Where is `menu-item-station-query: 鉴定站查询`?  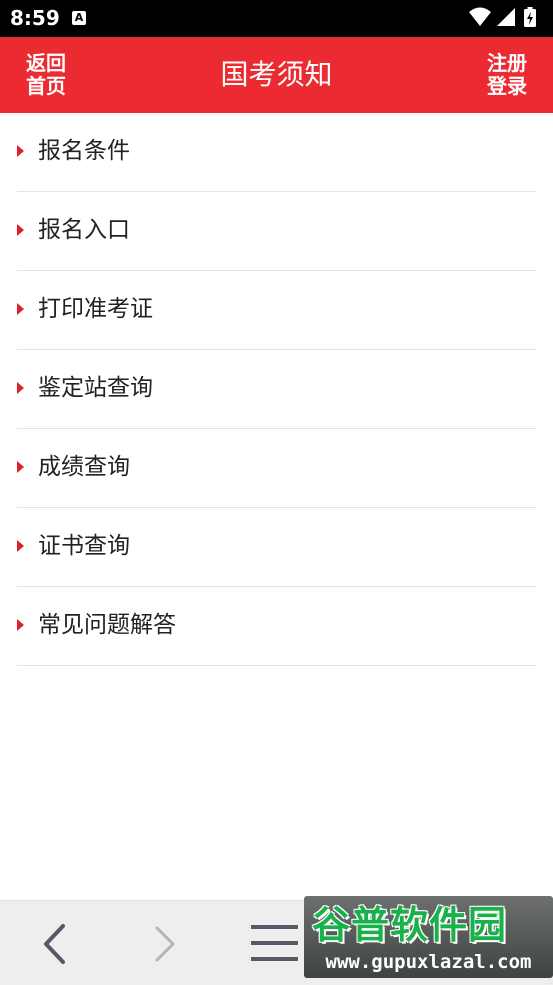 menu-item-station-query: 鉴定站查询 is located at coordinates (276, 389).